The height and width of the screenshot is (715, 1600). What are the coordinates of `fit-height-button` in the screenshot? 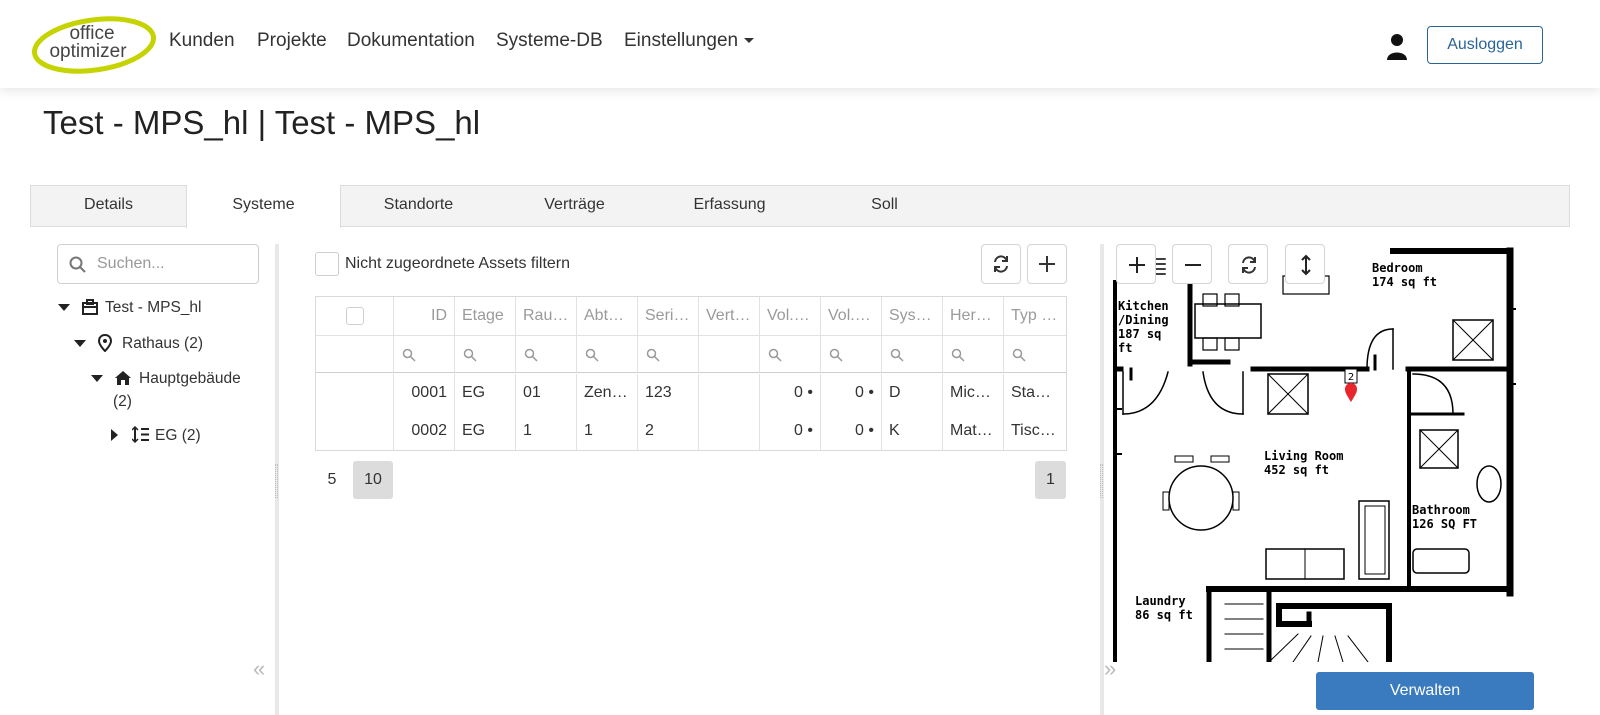 It's located at (1305, 264).